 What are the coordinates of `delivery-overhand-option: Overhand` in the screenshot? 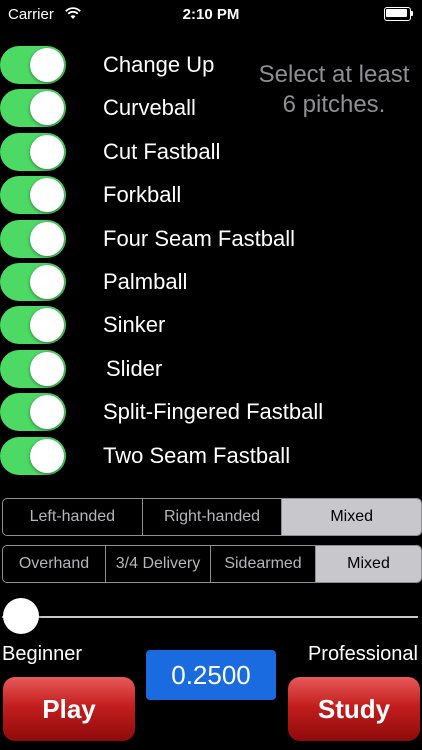 It's located at (54, 564).